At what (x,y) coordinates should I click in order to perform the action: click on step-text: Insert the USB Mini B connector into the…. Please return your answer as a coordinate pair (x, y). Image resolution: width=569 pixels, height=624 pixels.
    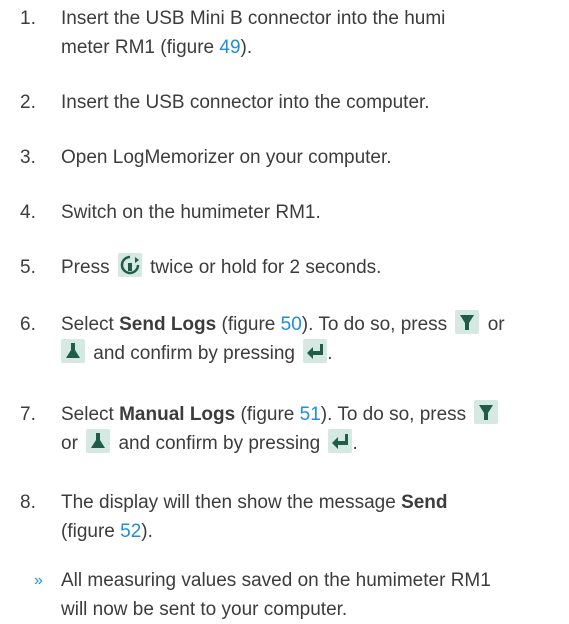
    Looking at the image, I should click on (313, 33).